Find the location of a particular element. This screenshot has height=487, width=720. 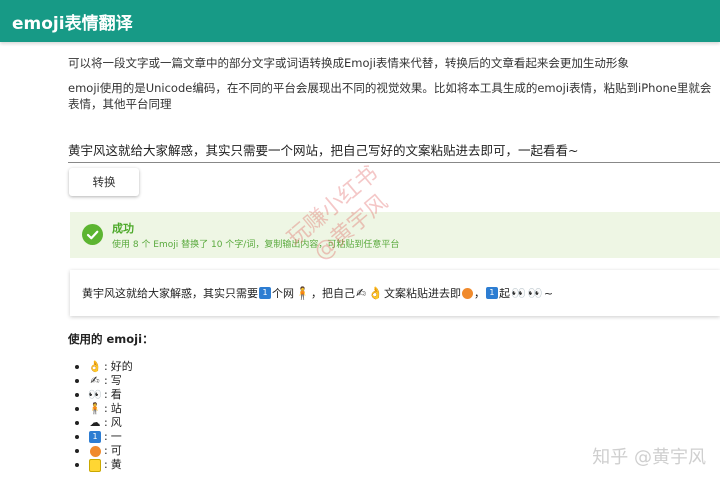

convert-button: 转换 is located at coordinates (104, 182).